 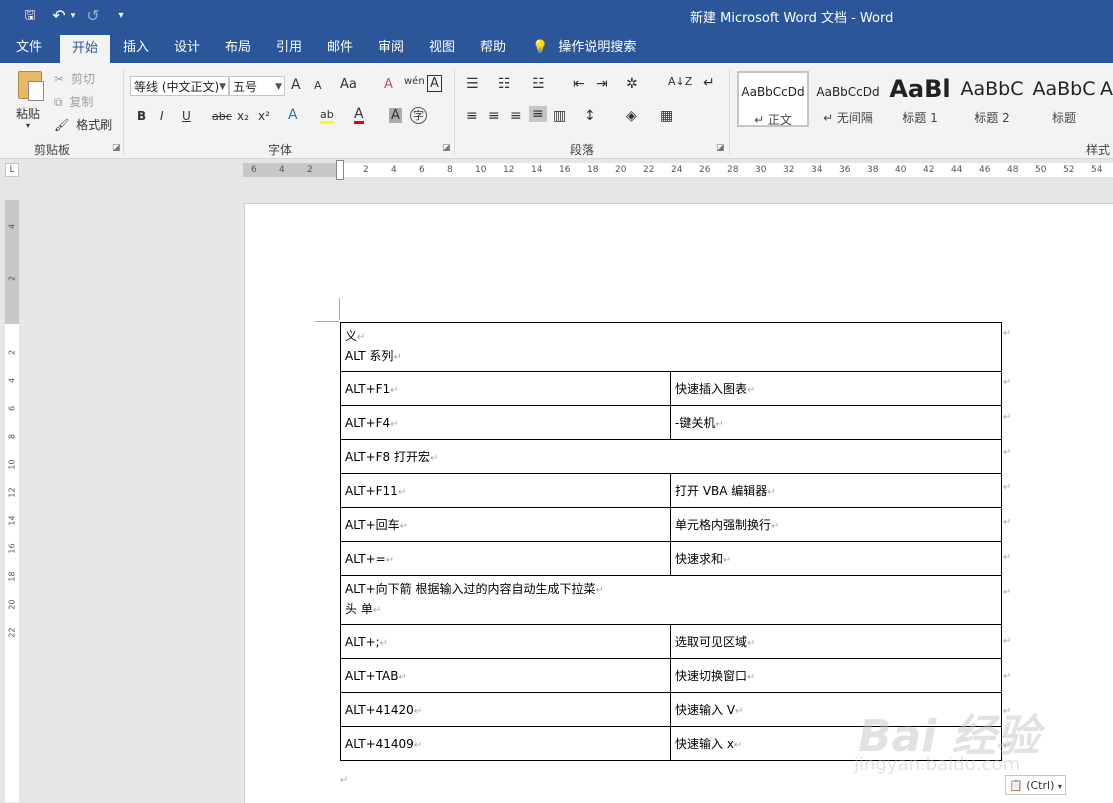 What do you see at coordinates (720, 148) in the screenshot?
I see `paragraph-launcher-icon: ◪` at bounding box center [720, 148].